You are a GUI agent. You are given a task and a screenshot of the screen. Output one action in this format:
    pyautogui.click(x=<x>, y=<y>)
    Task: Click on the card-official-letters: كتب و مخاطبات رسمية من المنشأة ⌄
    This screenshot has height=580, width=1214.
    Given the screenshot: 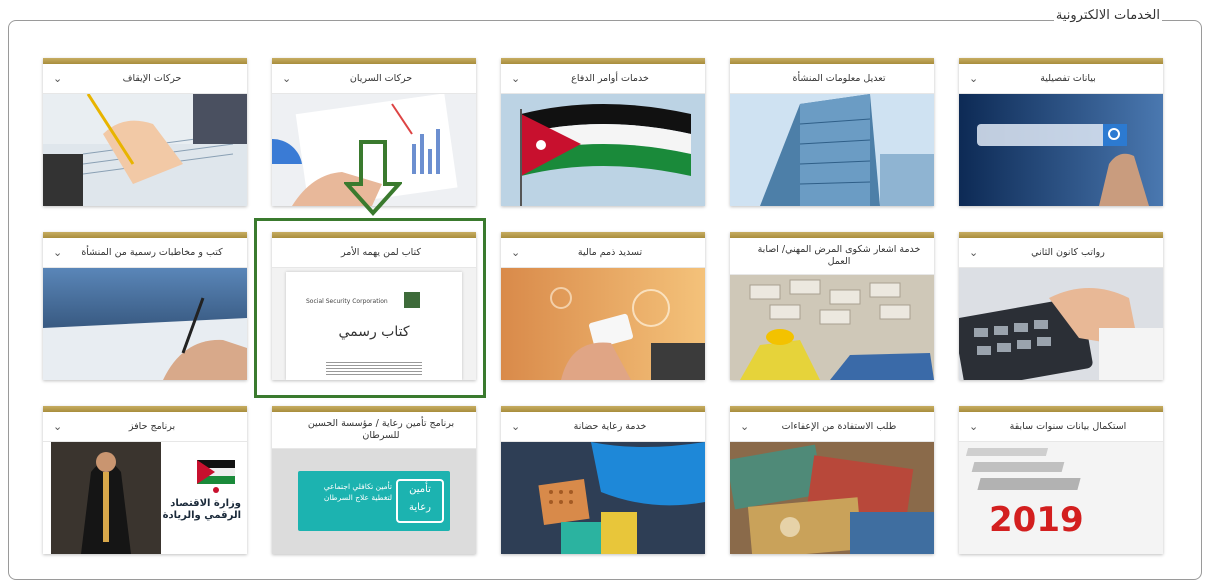 What is the action you would take?
    pyautogui.click(x=145, y=306)
    